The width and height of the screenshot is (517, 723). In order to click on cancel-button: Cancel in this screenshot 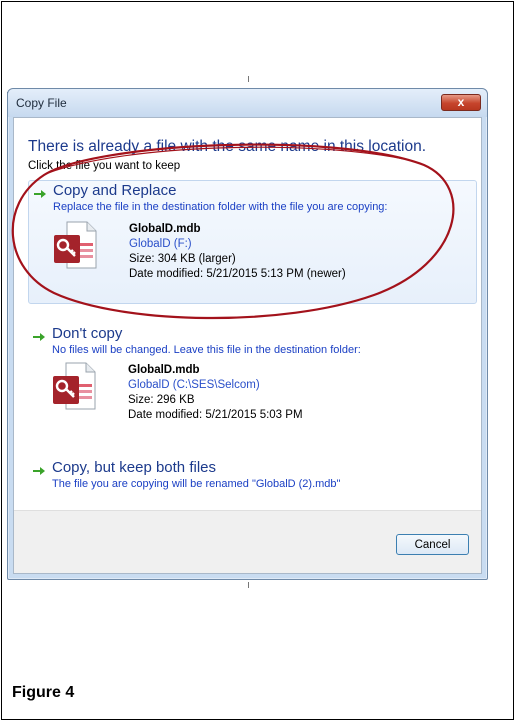, I will do `click(432, 544)`.